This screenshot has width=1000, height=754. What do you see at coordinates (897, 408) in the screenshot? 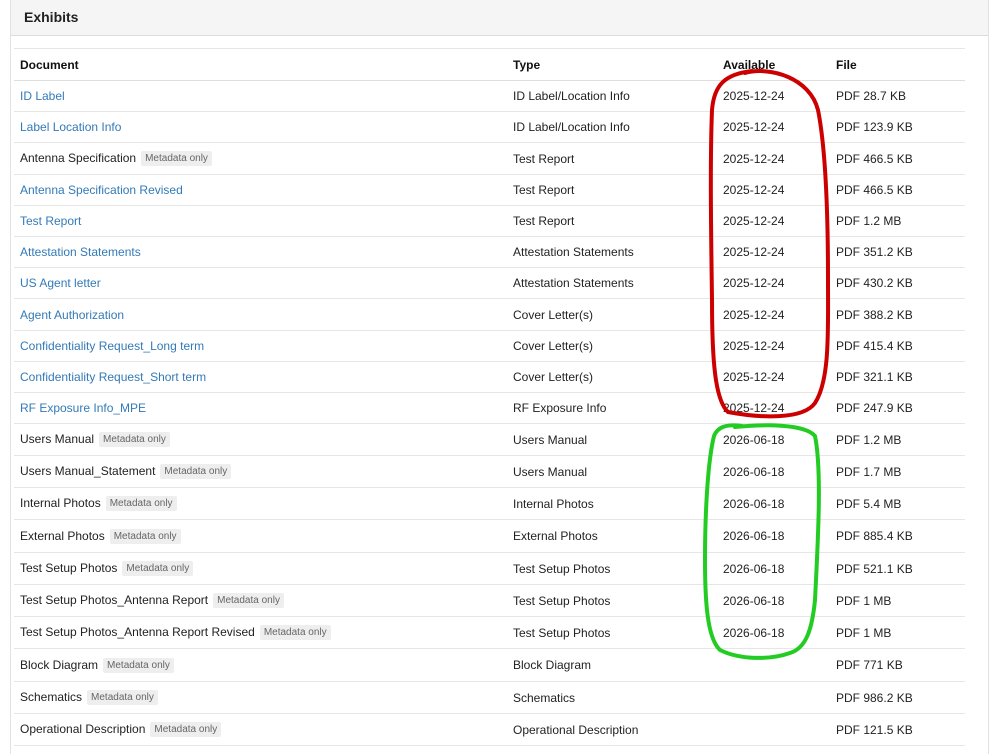
I see `cell-file: PDF 247.9 KB` at bounding box center [897, 408].